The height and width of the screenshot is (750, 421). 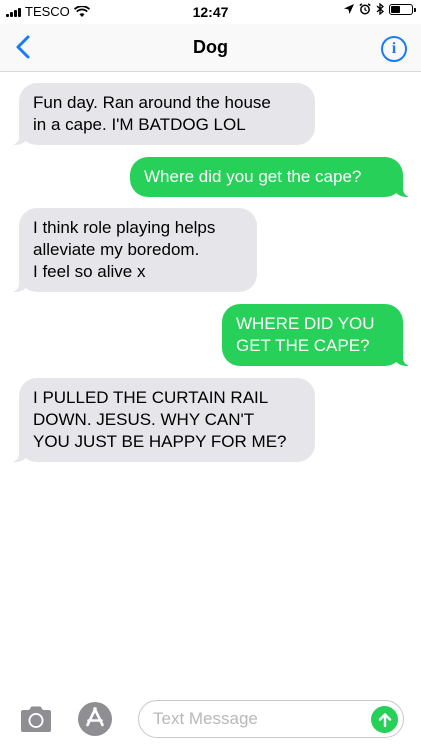 I want to click on app-store-icon, so click(x=95, y=719).